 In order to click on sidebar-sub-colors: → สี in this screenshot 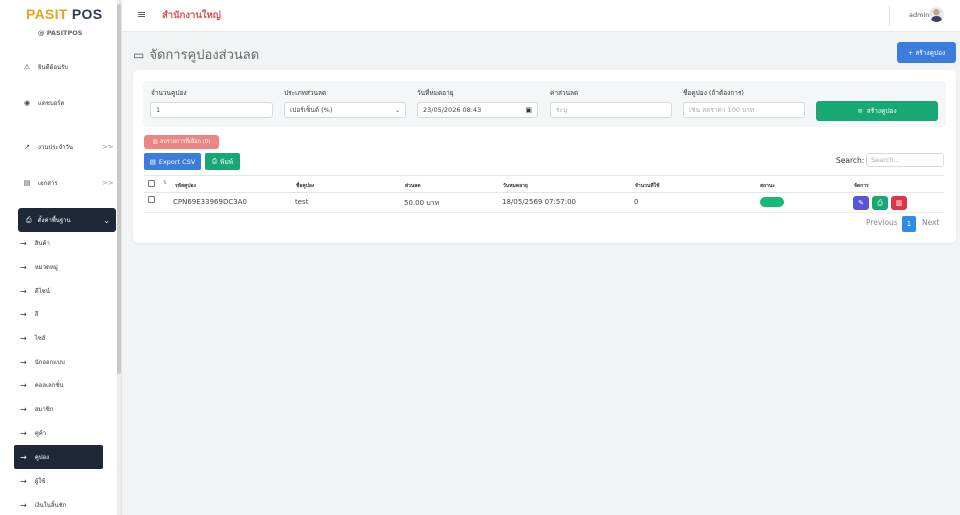, I will do `click(29, 314)`.